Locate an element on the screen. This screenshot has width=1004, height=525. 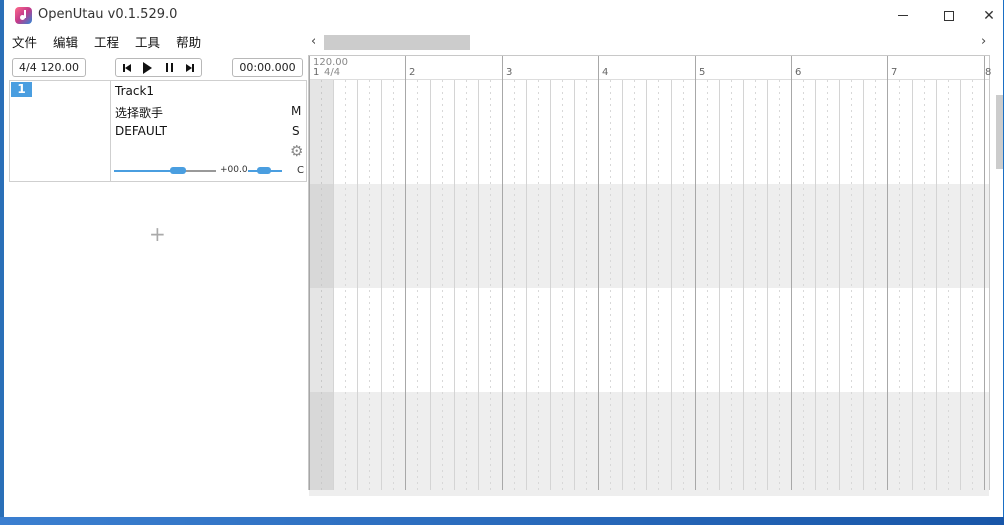
play-button is located at coordinates (148, 67).